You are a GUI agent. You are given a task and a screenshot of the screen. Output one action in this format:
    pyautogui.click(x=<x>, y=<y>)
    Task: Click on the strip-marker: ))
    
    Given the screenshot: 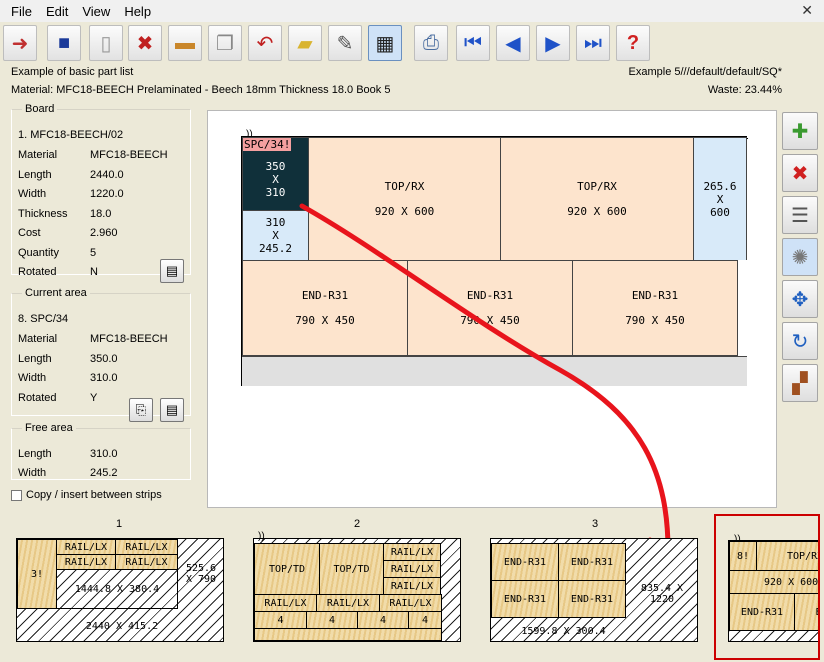 What is the action you would take?
    pyautogui.click(x=261, y=536)
    